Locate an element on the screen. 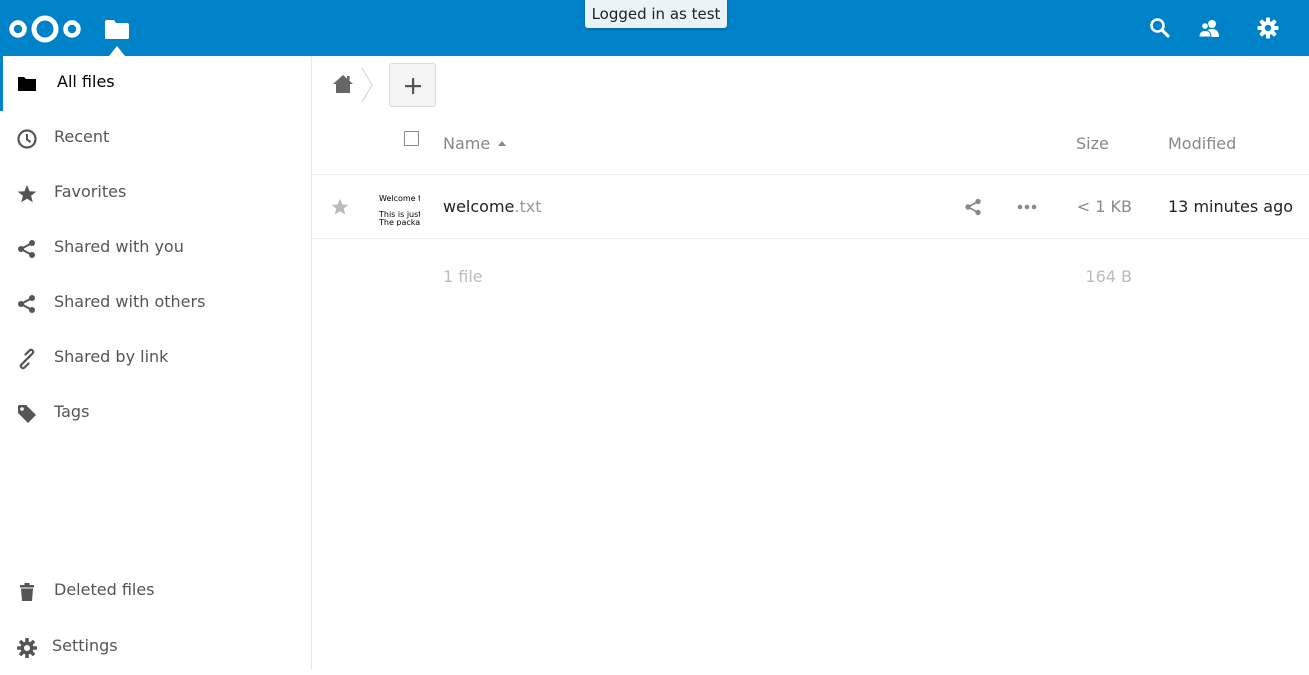  summary-total-size: 164 B is located at coordinates (1108, 276).